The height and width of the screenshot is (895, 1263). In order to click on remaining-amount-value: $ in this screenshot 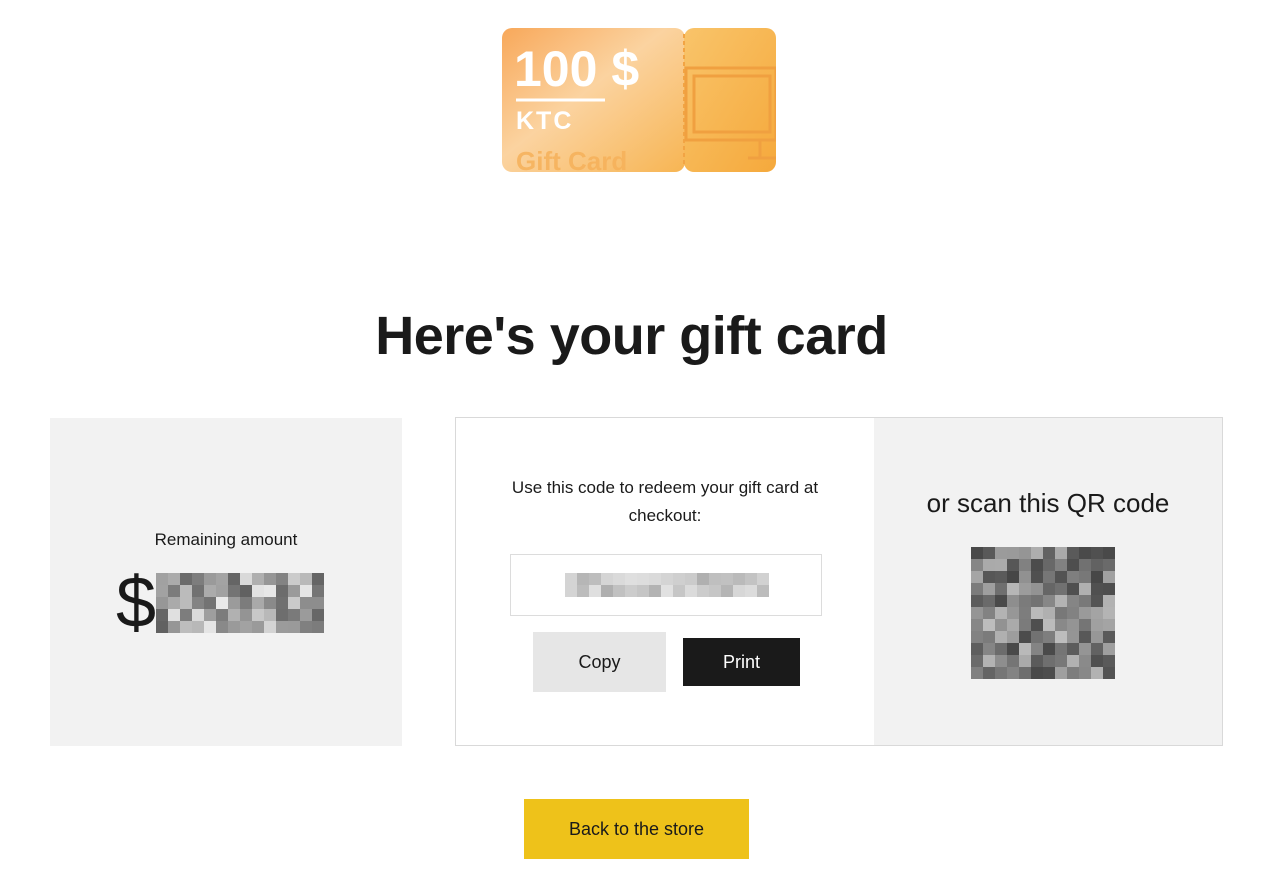, I will do `click(222, 603)`.